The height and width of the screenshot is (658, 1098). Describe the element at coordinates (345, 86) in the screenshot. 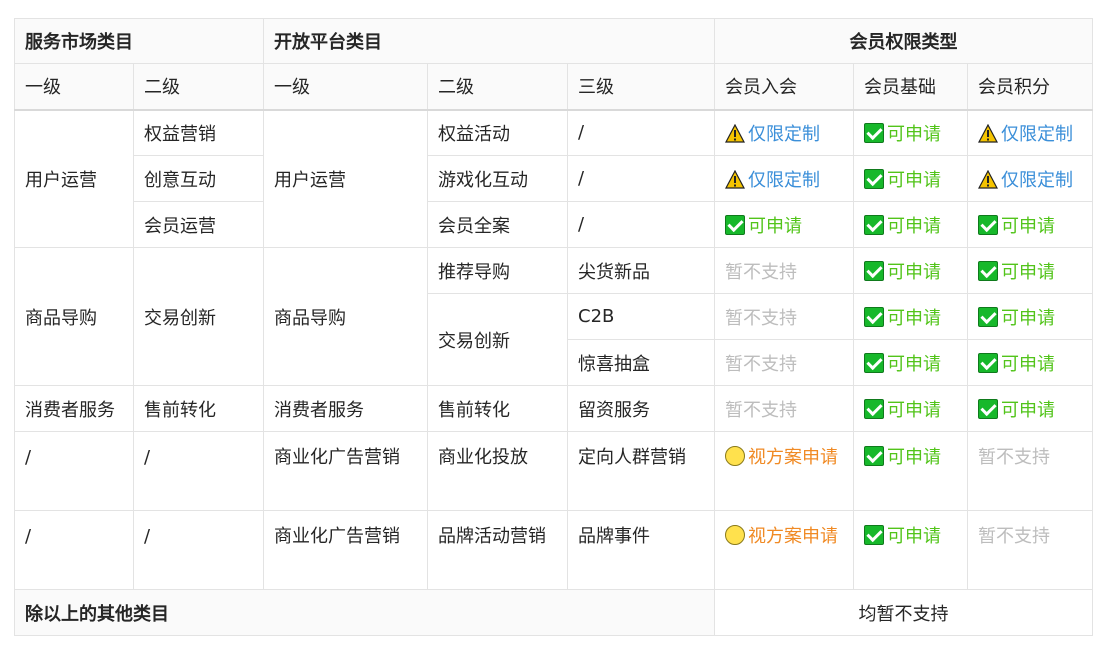

I see `subheader-op-level1: 一级` at that location.